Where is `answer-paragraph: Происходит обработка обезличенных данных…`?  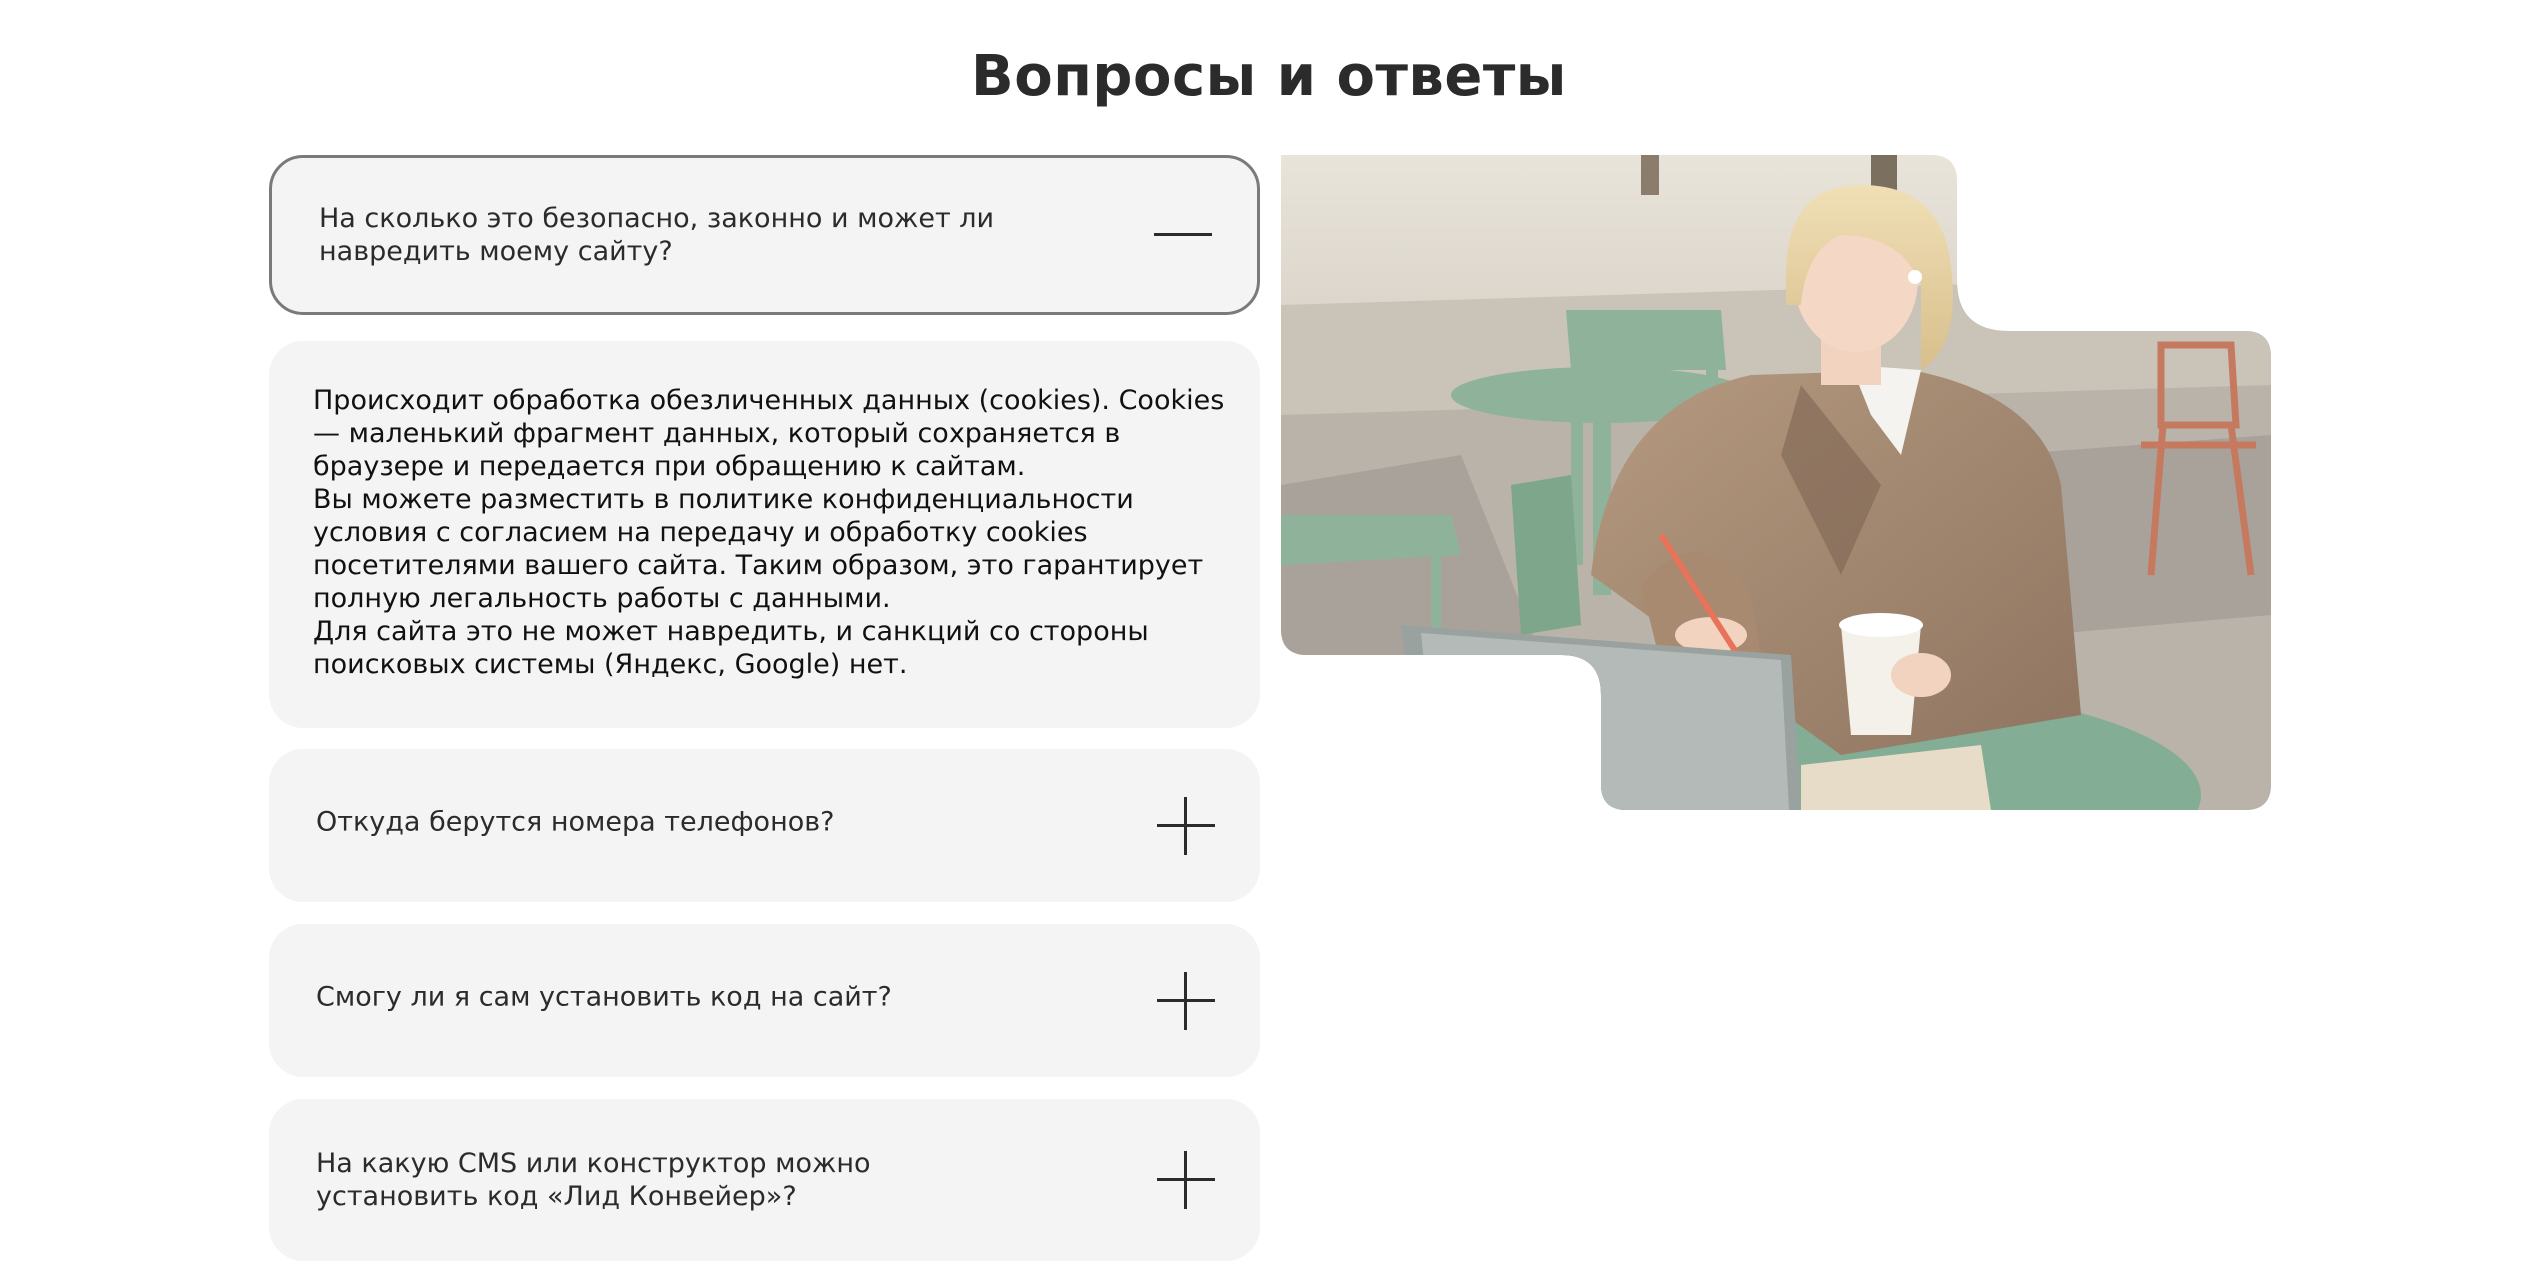 answer-paragraph: Происходит обработка обезличенных данных… is located at coordinates (769, 433).